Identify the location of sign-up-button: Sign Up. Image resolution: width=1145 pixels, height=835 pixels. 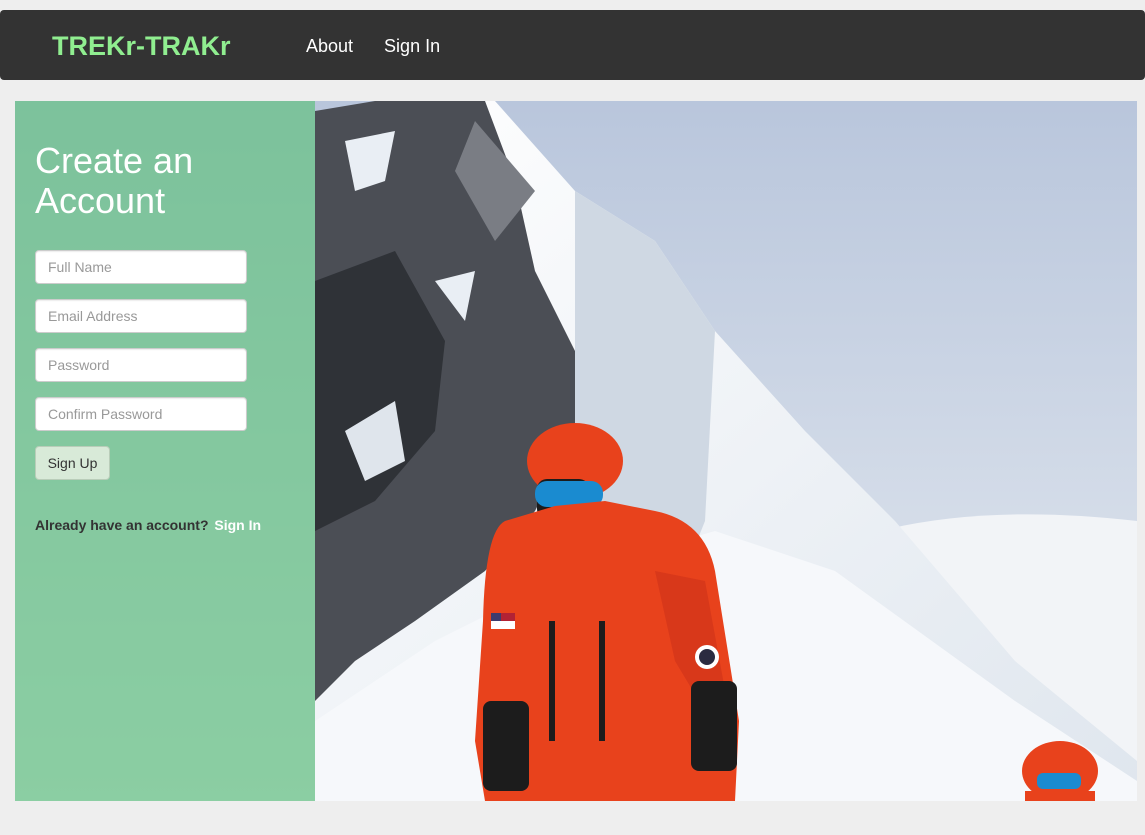
(72, 463).